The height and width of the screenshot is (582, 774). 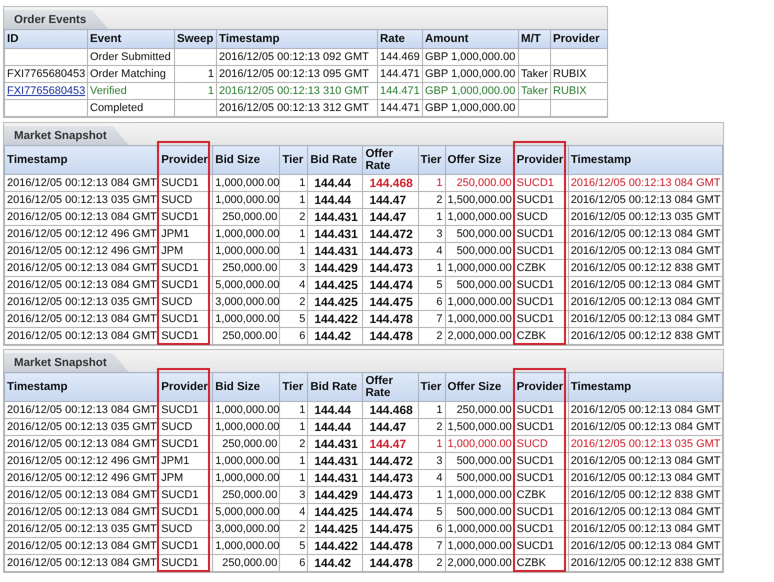 What do you see at coordinates (46, 91) in the screenshot?
I see `id-link: FXI7765680453` at bounding box center [46, 91].